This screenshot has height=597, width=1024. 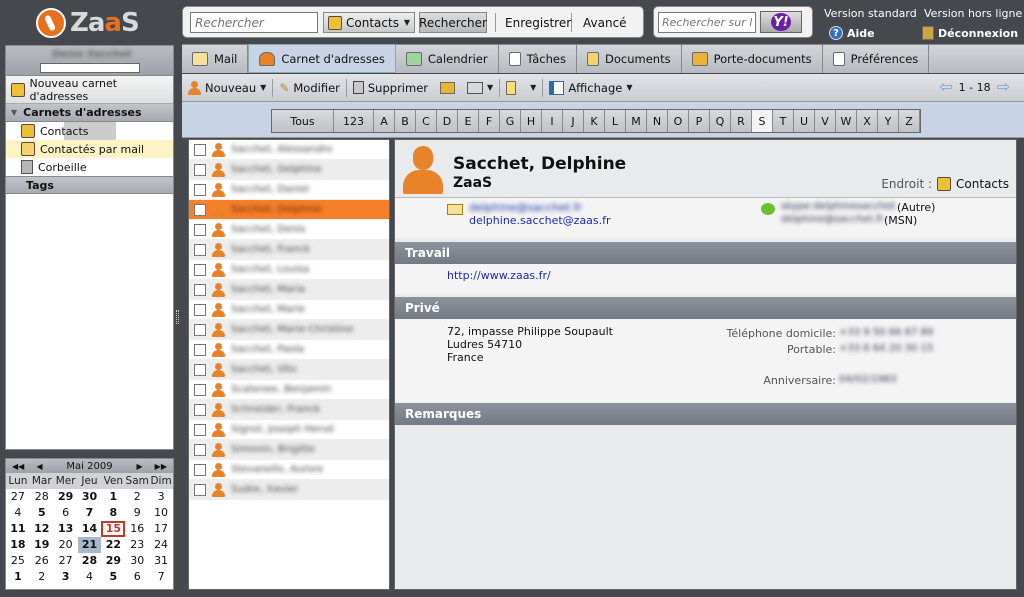 I want to click on letter-filter-r: R, so click(x=741, y=121).